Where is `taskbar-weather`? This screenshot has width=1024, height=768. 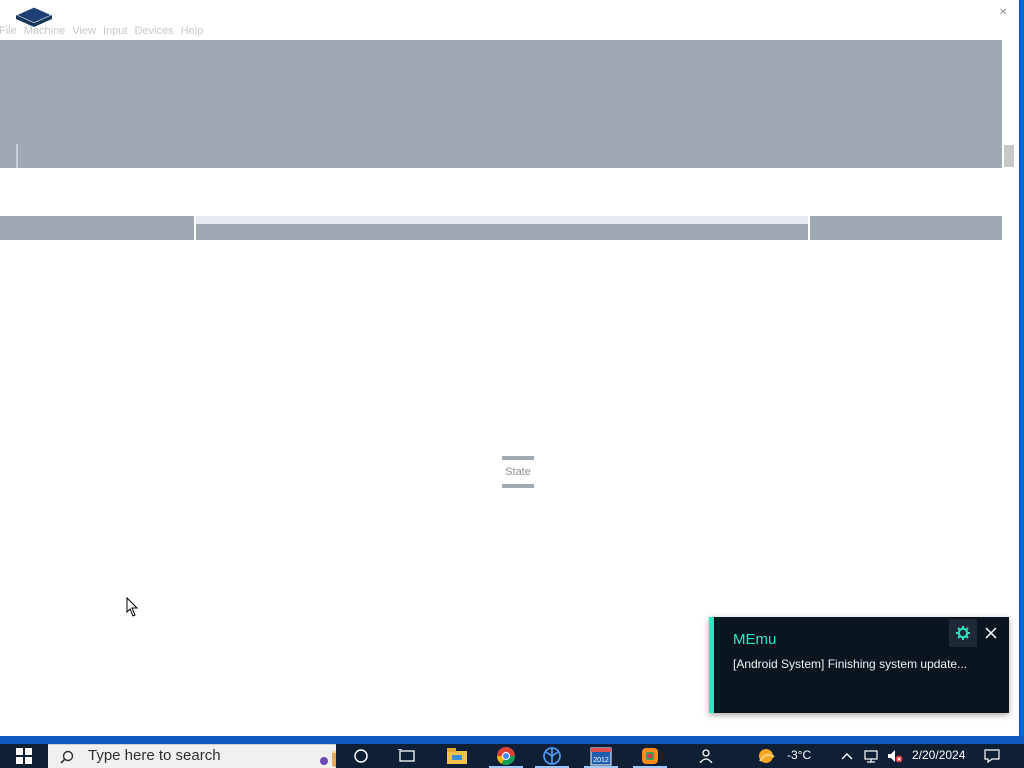
taskbar-weather is located at coordinates (766, 756).